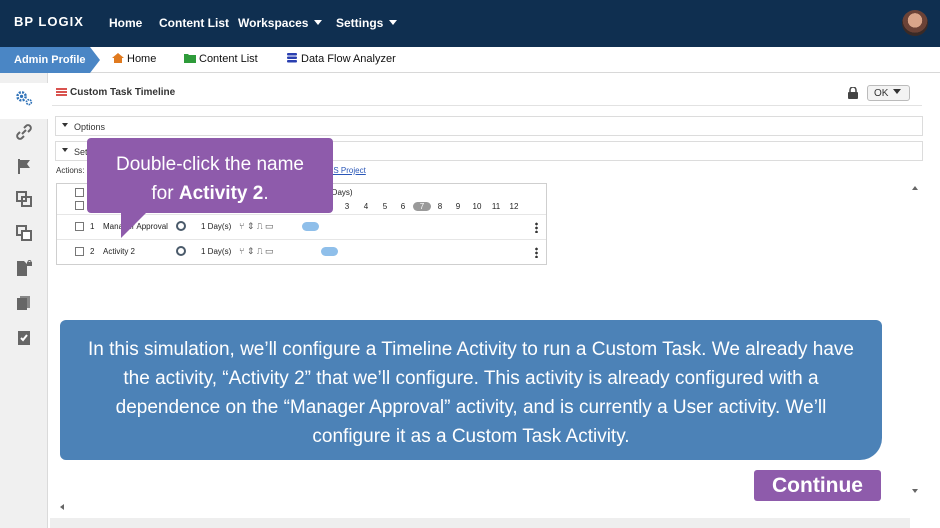 Image resolution: width=940 pixels, height=528 pixels. I want to click on day-column-header: 9, so click(458, 206).